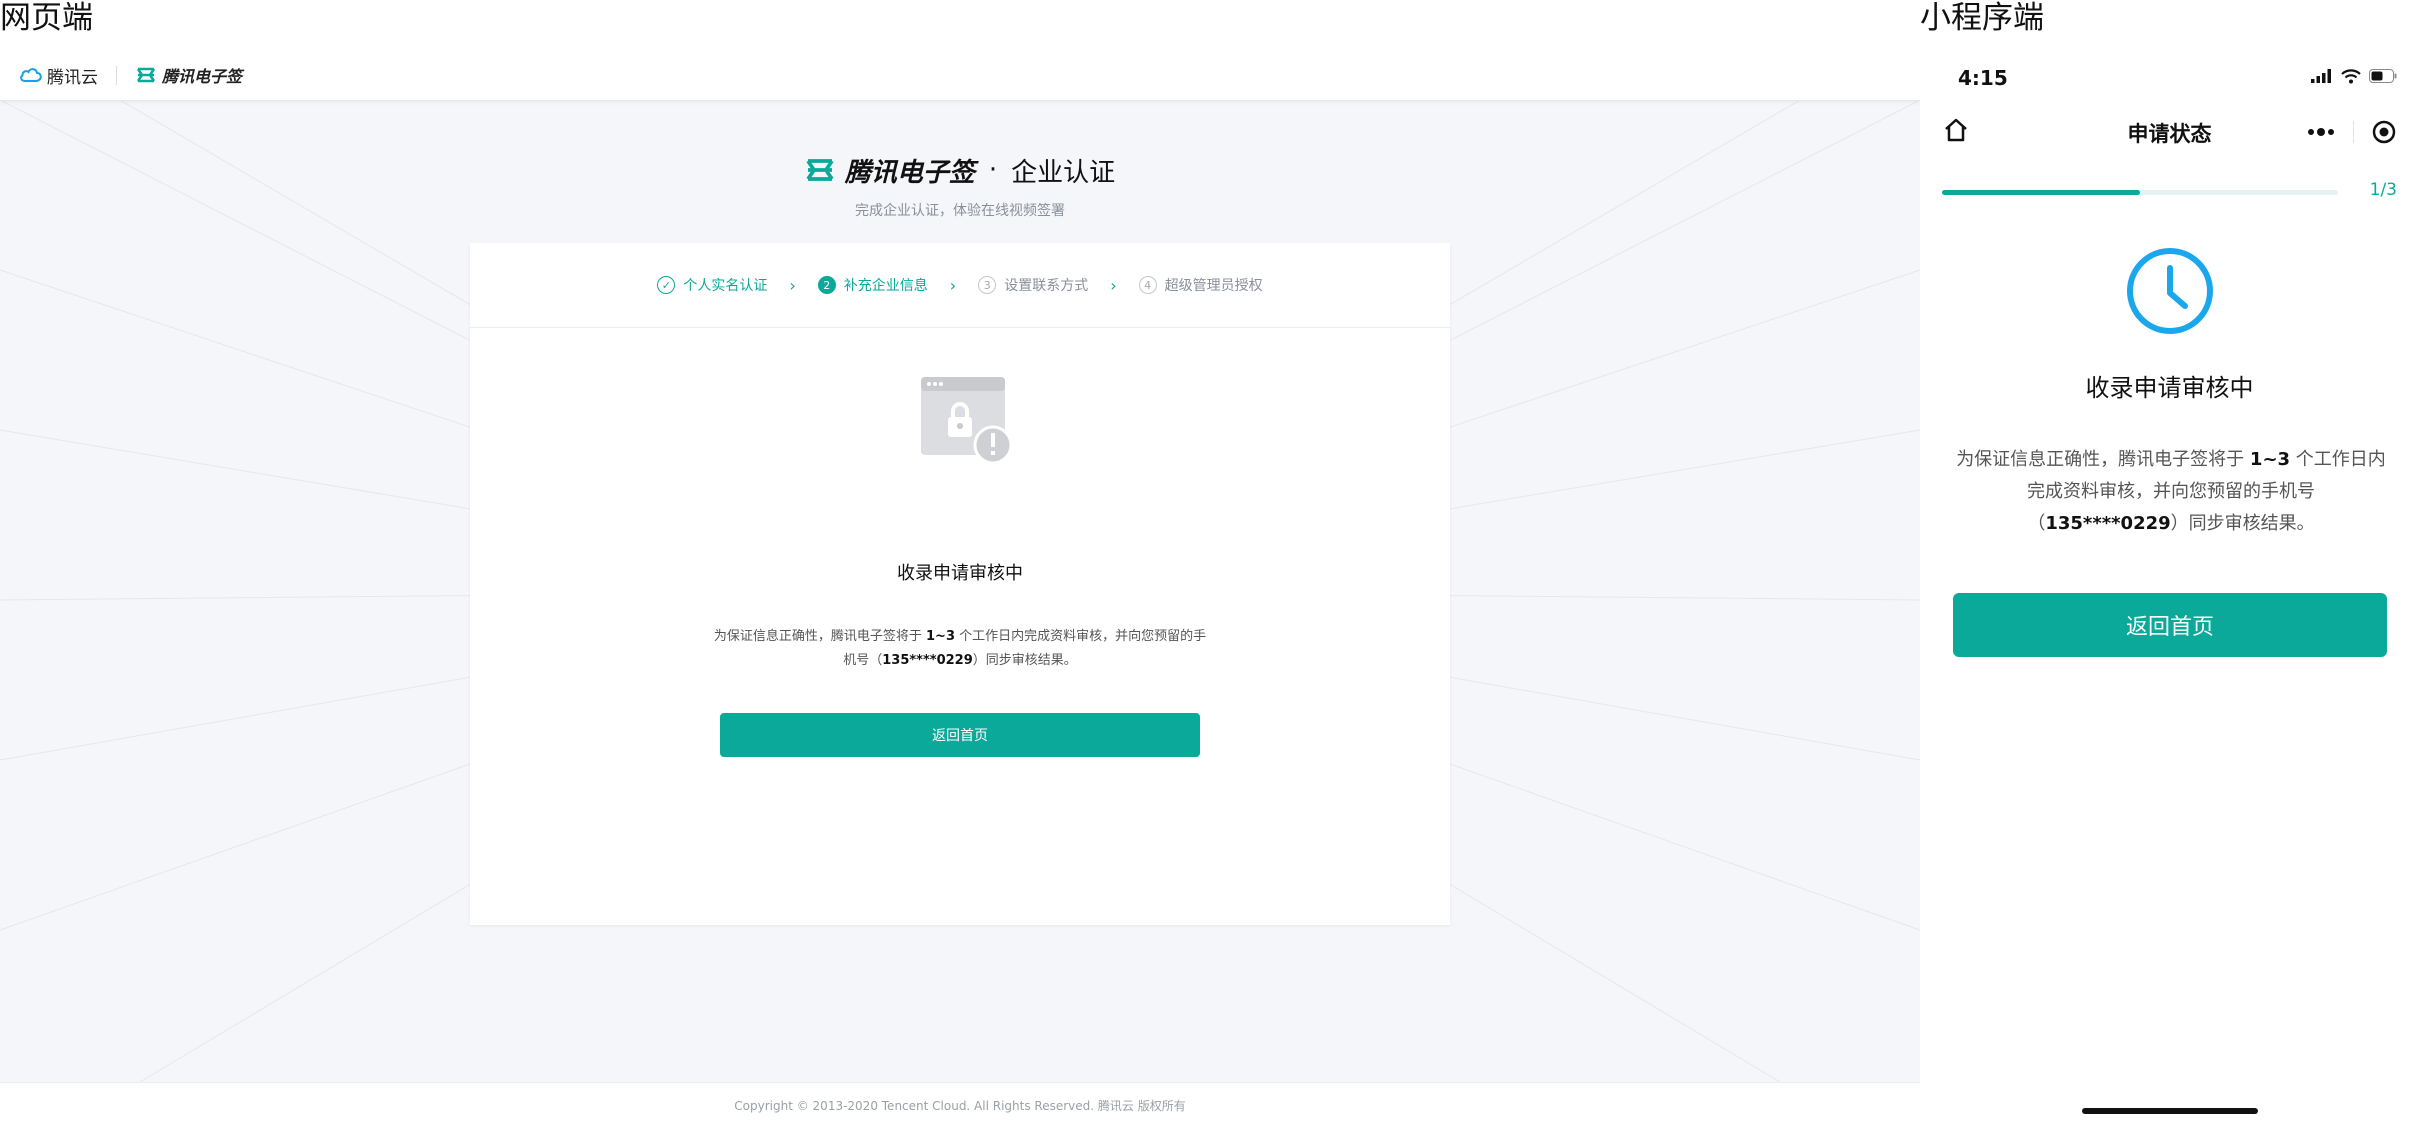 This screenshot has height=1132, width=2419. I want to click on step-contact-method: 3 设置联系方式, so click(1033, 285).